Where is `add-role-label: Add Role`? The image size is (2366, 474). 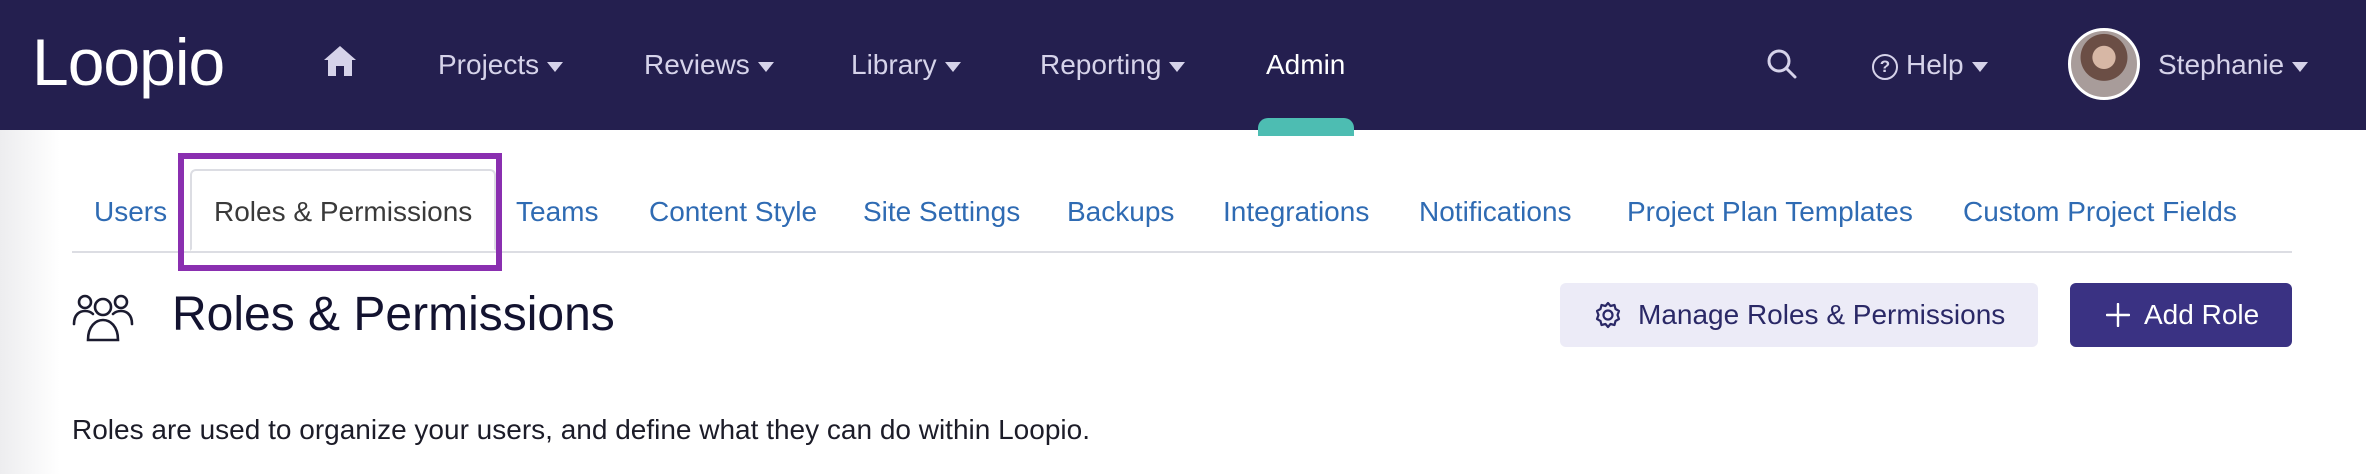
add-role-label: Add Role is located at coordinates (2202, 314).